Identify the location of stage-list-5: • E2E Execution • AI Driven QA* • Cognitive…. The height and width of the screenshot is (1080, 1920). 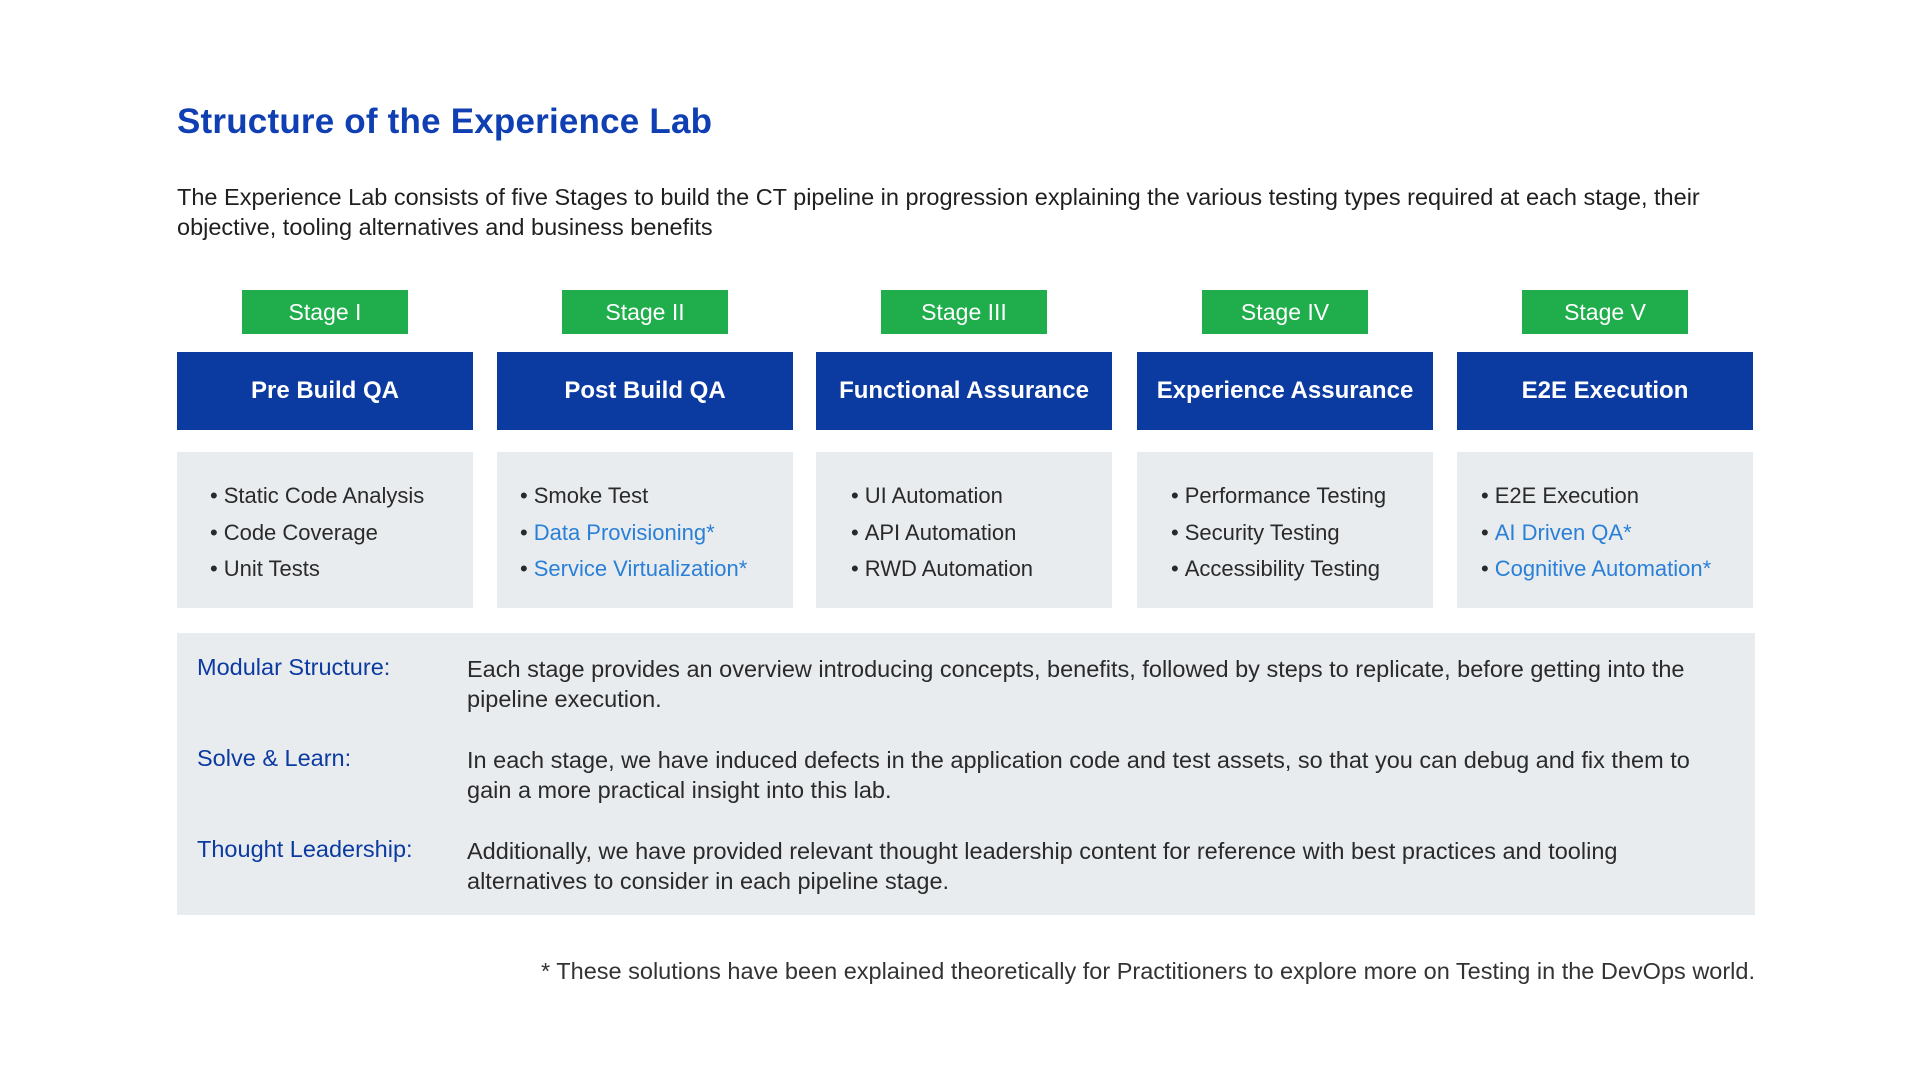
(1617, 533).